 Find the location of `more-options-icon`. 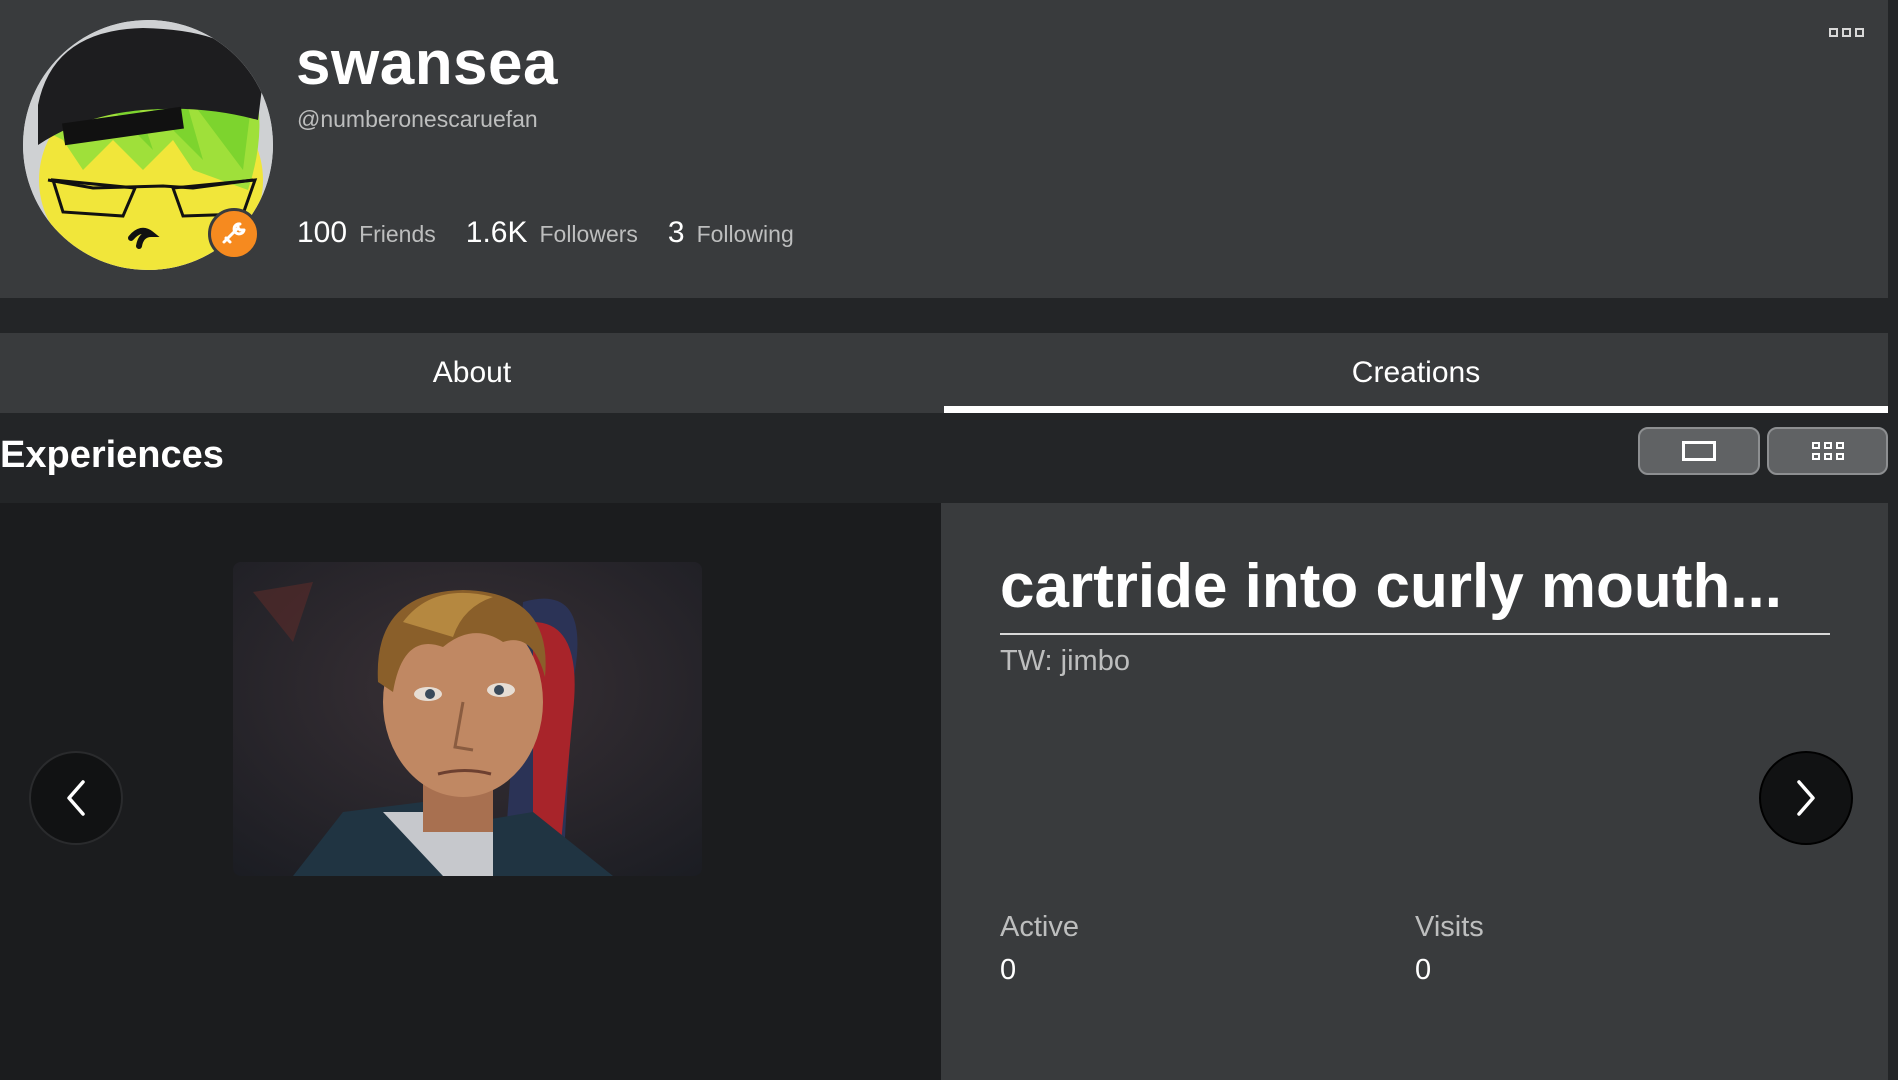

more-options-icon is located at coordinates (1846, 32).